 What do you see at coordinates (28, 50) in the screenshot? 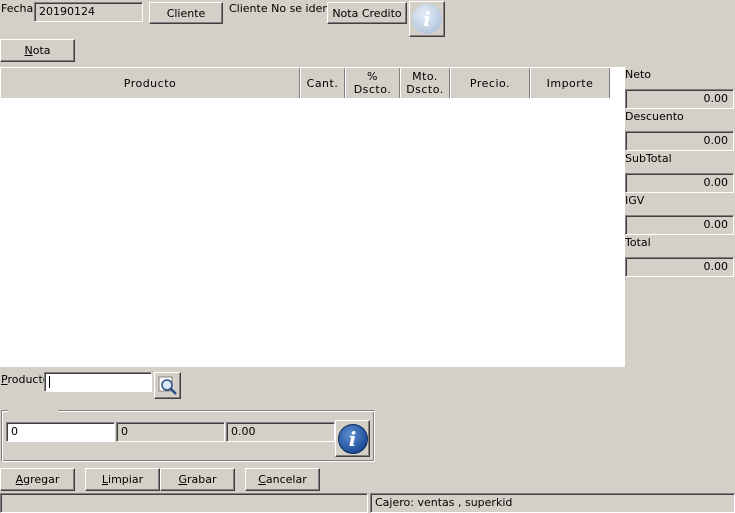
I see `nota-mnemonic: N` at bounding box center [28, 50].